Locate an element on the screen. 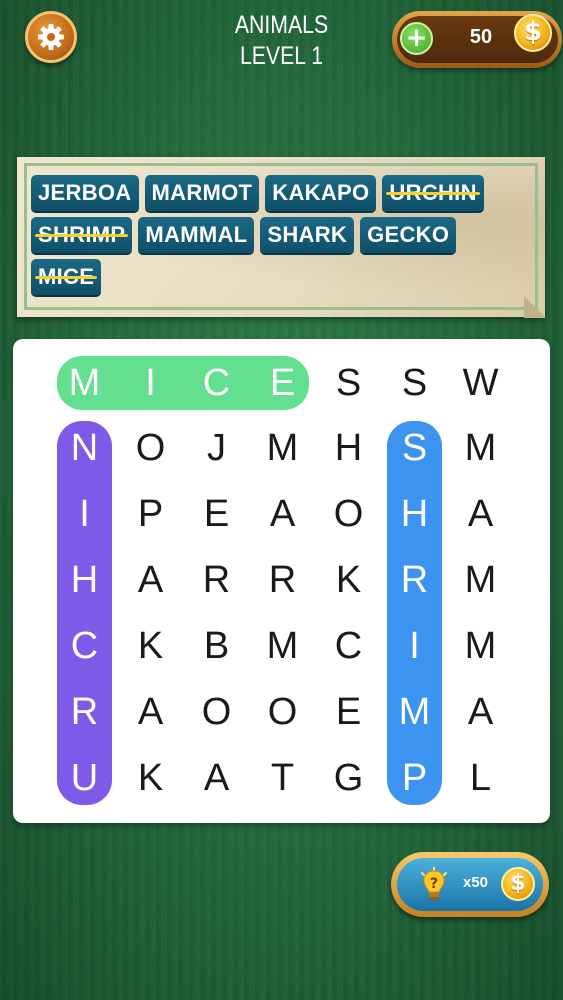 This screenshot has height=1000, width=563. word-chip-kakapo: KAKAPO is located at coordinates (321, 193).